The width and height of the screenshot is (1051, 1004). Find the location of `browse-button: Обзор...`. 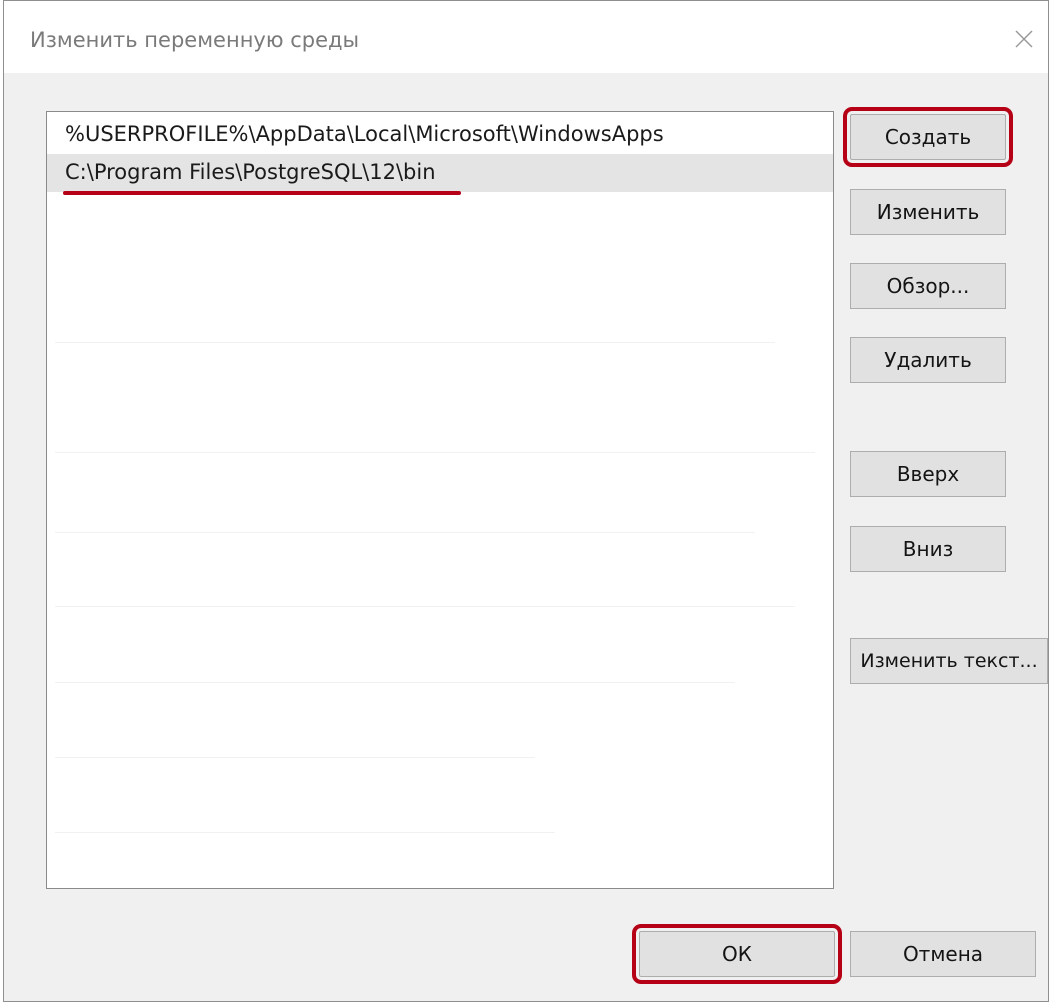

browse-button: Обзор... is located at coordinates (928, 286).